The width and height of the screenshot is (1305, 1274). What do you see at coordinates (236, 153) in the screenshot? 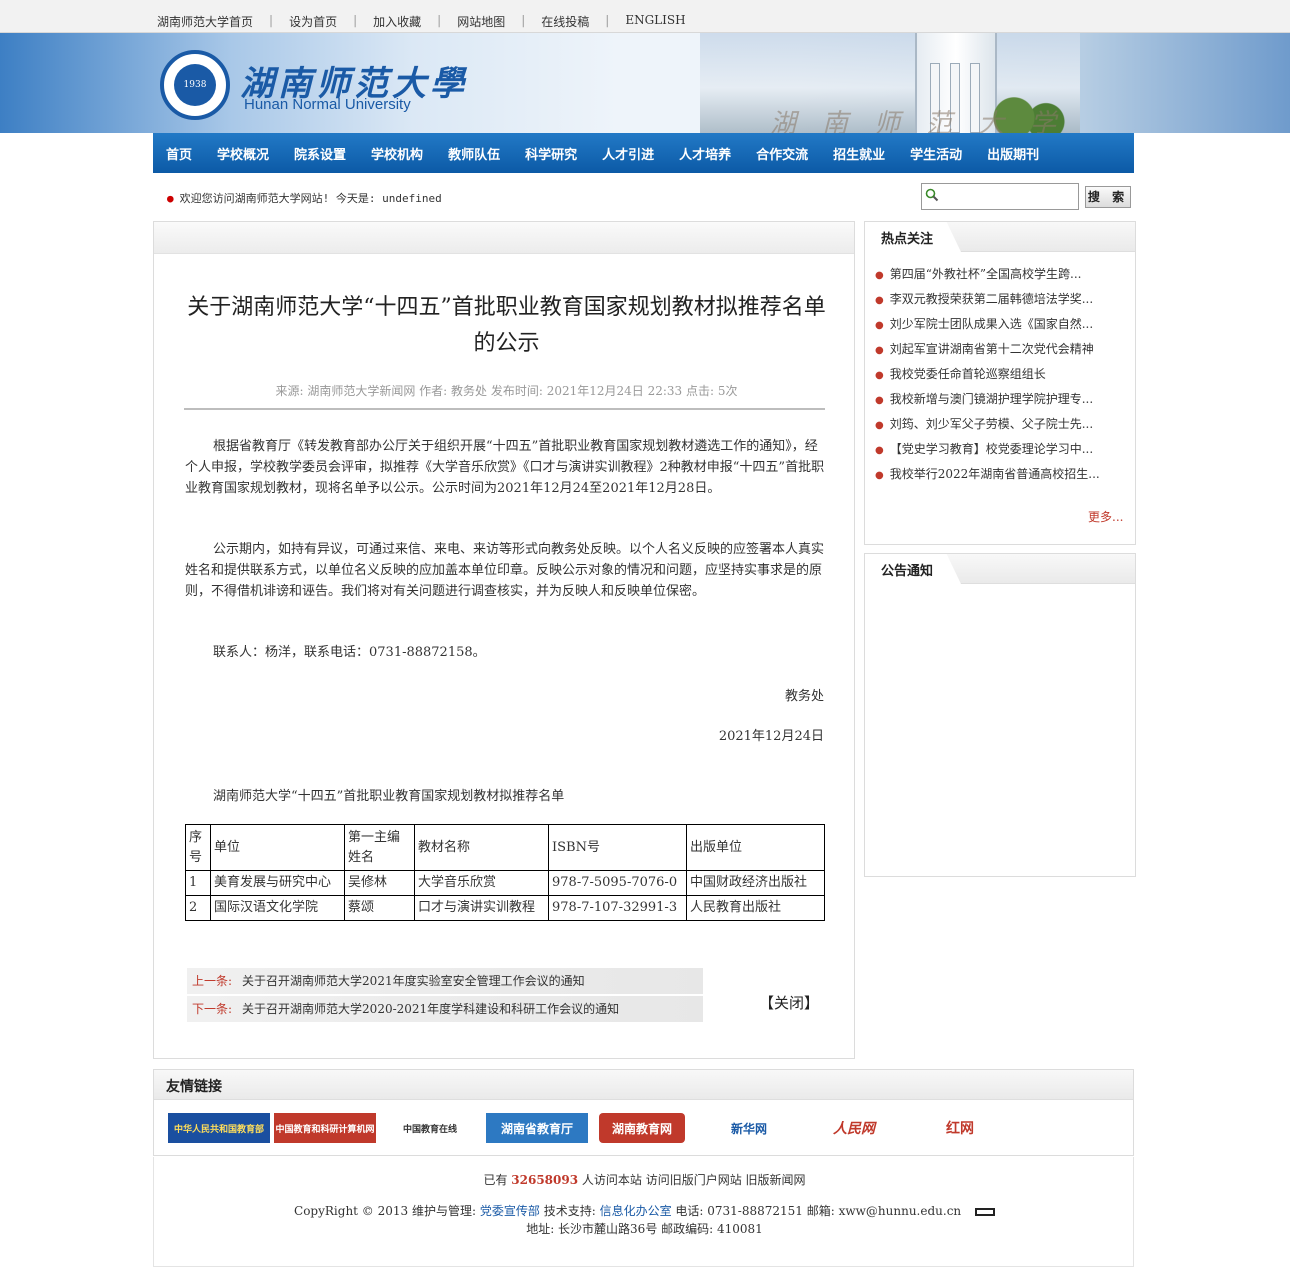
I see `nav-item-overview: 学校概况` at bounding box center [236, 153].